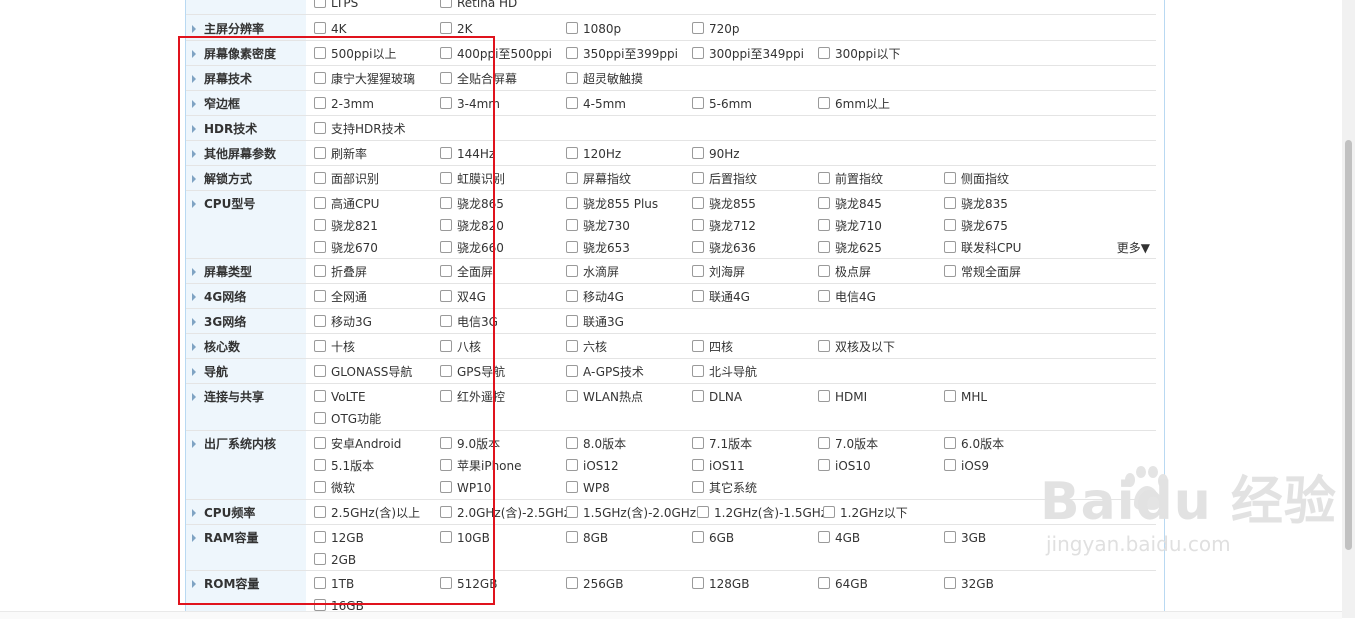 Image resolution: width=1355 pixels, height=619 pixels. I want to click on filter-option: 3GB, so click(965, 538).